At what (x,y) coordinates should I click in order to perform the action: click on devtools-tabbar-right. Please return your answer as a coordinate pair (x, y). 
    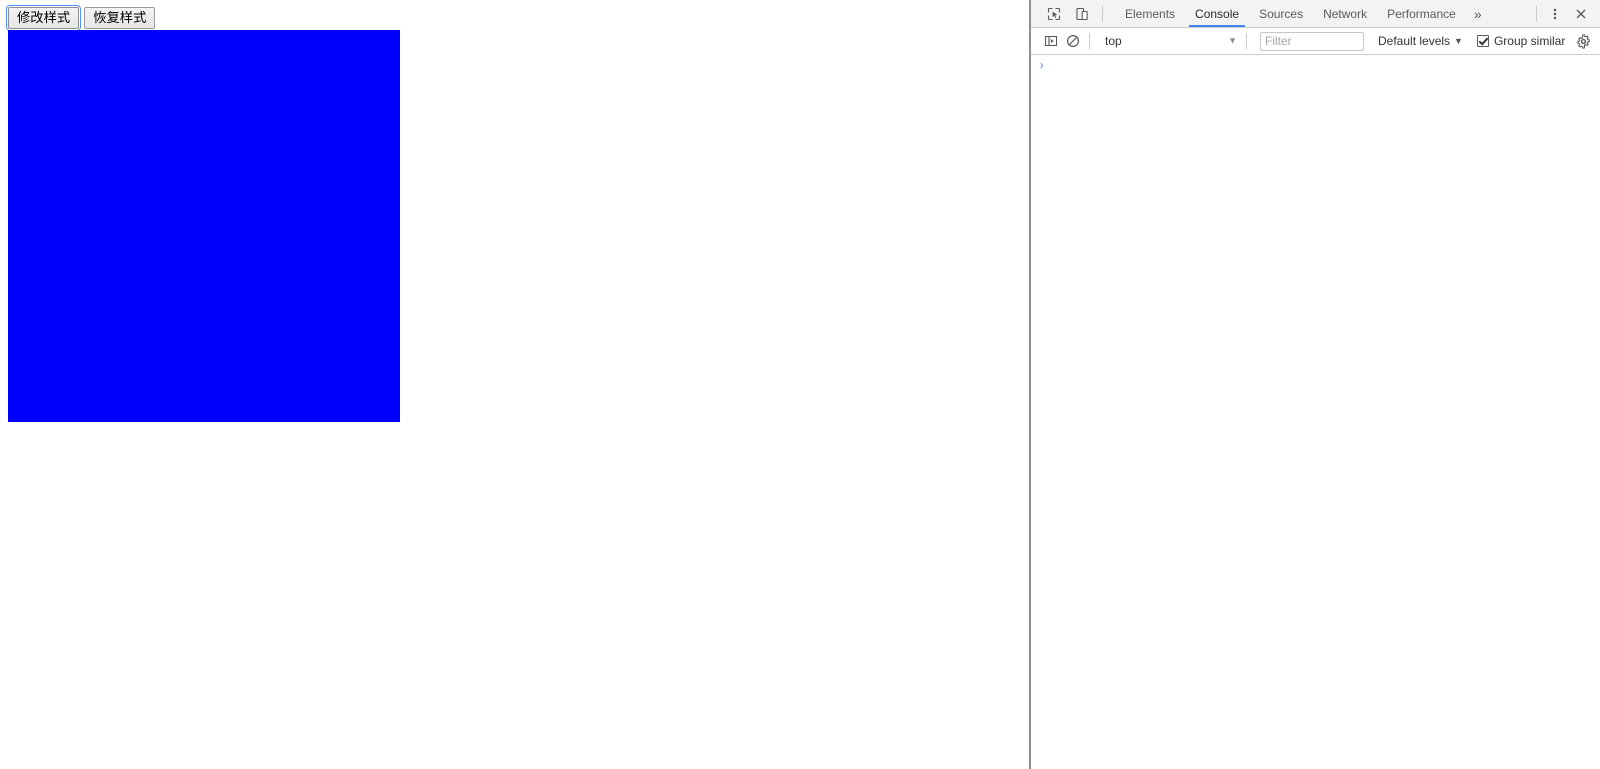
    Looking at the image, I should click on (1565, 13).